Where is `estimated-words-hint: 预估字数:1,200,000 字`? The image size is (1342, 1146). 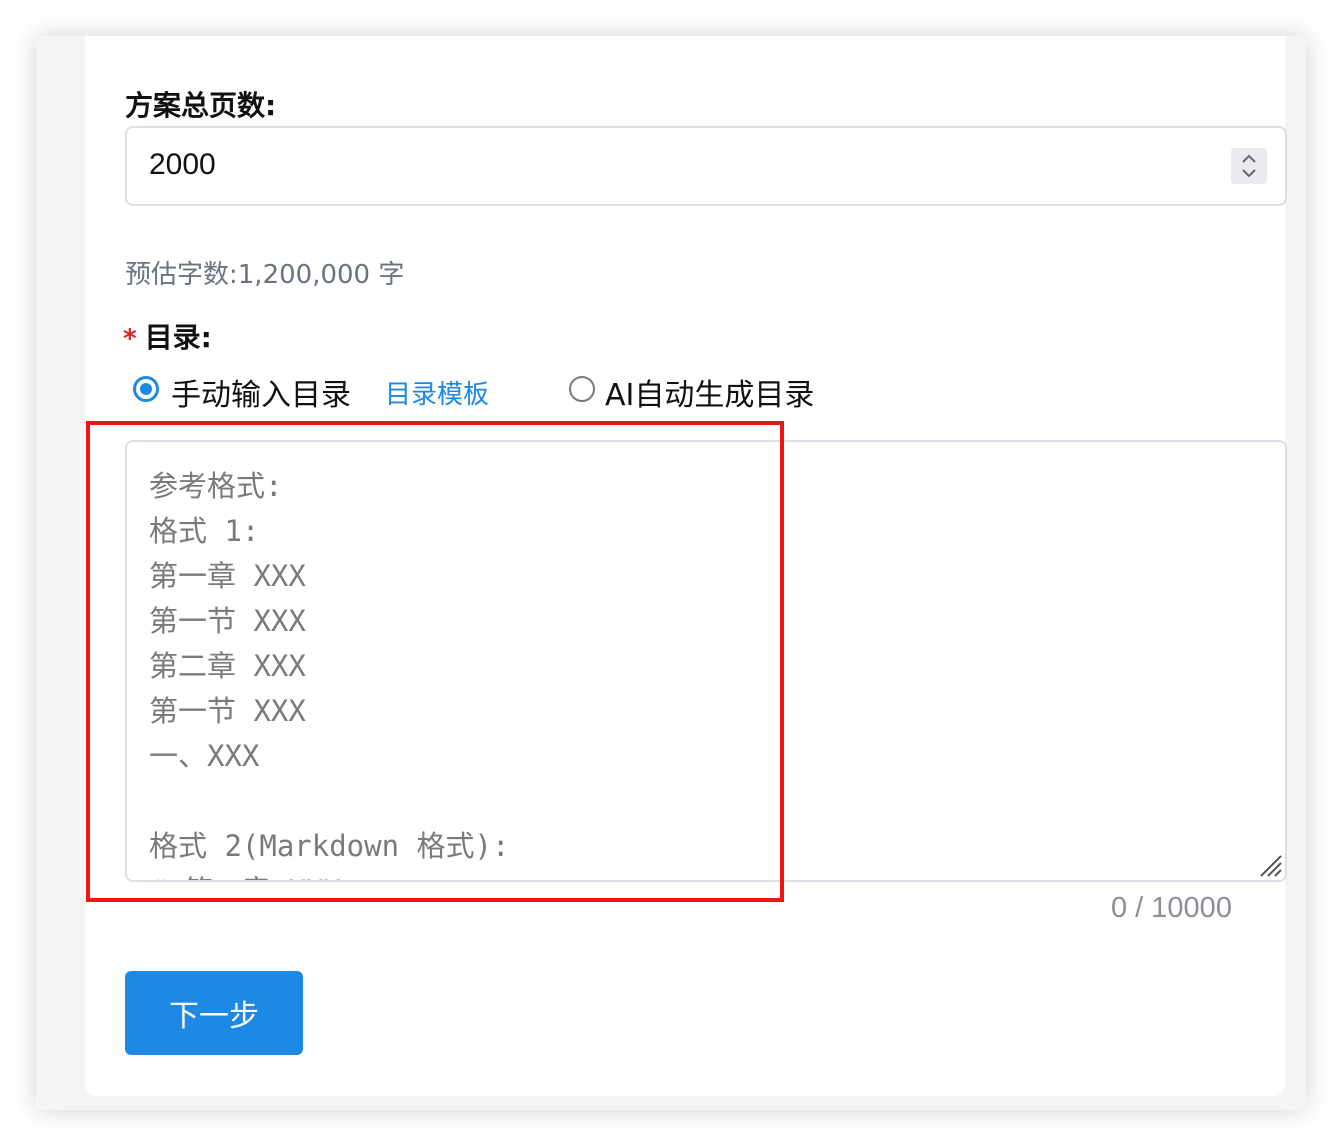
estimated-words-hint: 预估字数:1,200,000 字 is located at coordinates (265, 275).